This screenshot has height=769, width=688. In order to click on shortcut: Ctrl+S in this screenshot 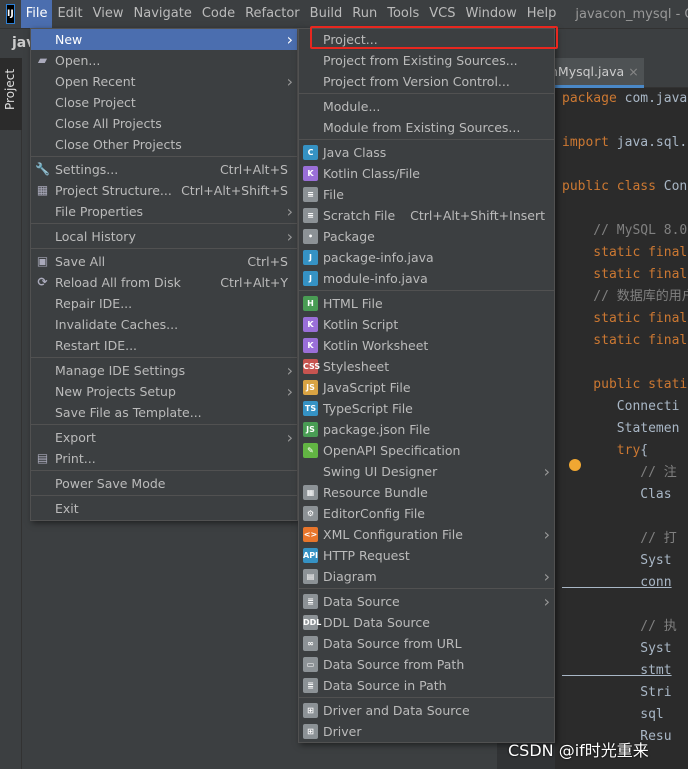, I will do `click(267, 261)`.